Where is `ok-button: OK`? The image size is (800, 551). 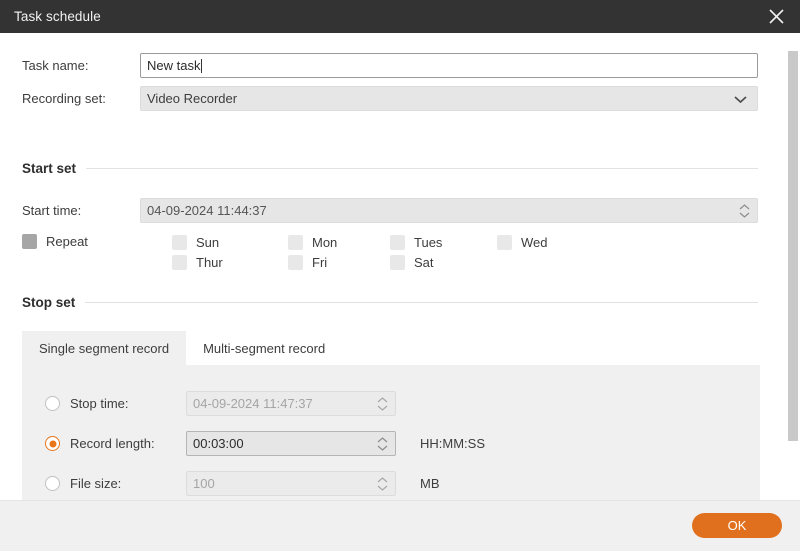 ok-button: OK is located at coordinates (737, 525).